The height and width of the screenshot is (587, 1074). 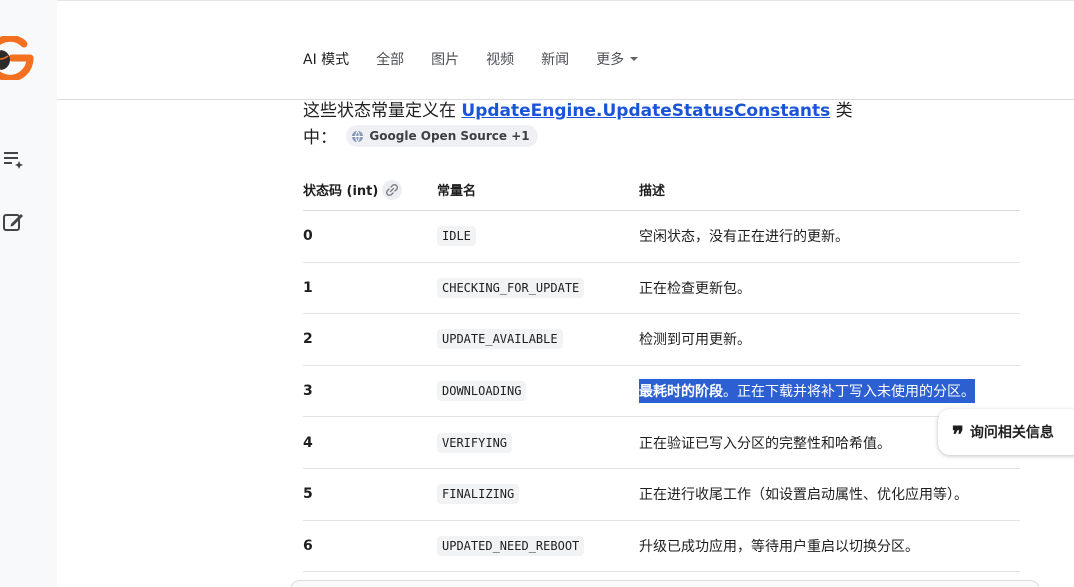 I want to click on row-name-cell: DOWNLOADING, so click(x=482, y=391).